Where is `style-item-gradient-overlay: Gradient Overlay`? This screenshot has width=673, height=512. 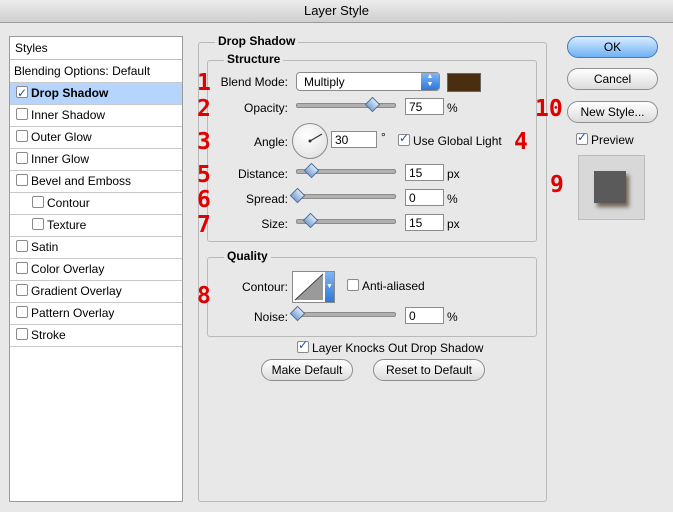 style-item-gradient-overlay: Gradient Overlay is located at coordinates (96, 292).